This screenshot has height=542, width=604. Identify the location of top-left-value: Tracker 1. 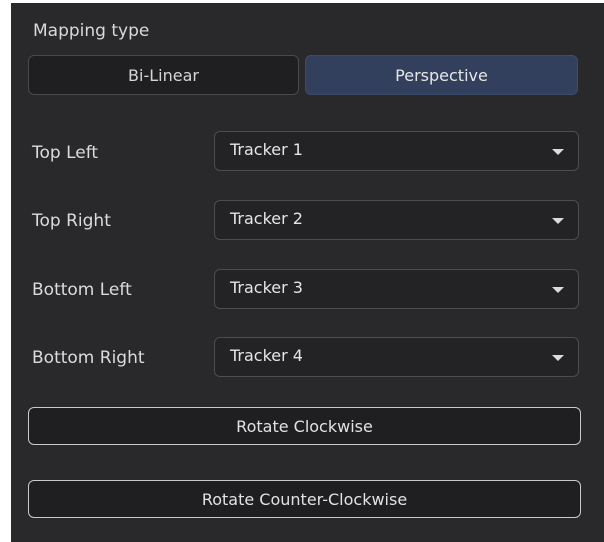
(266, 149).